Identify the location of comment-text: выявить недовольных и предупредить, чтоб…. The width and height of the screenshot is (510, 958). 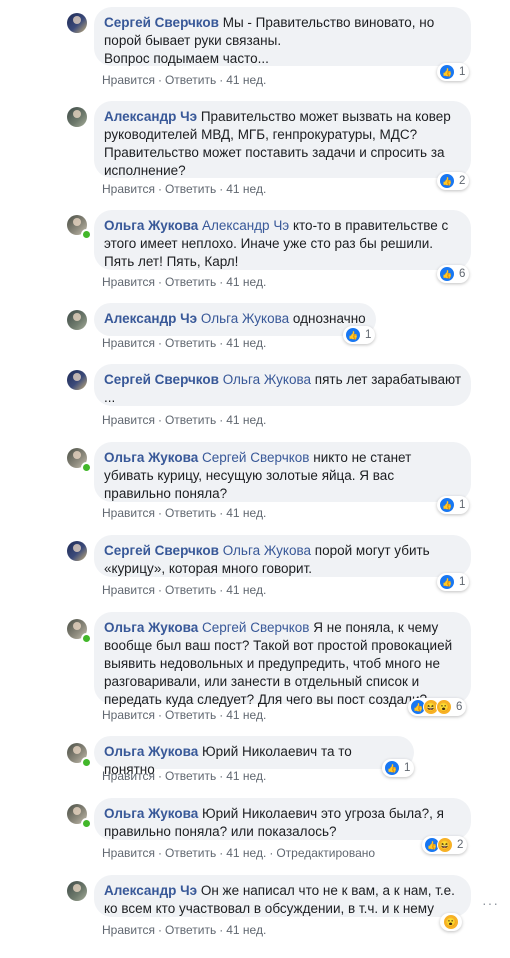
(272, 663).